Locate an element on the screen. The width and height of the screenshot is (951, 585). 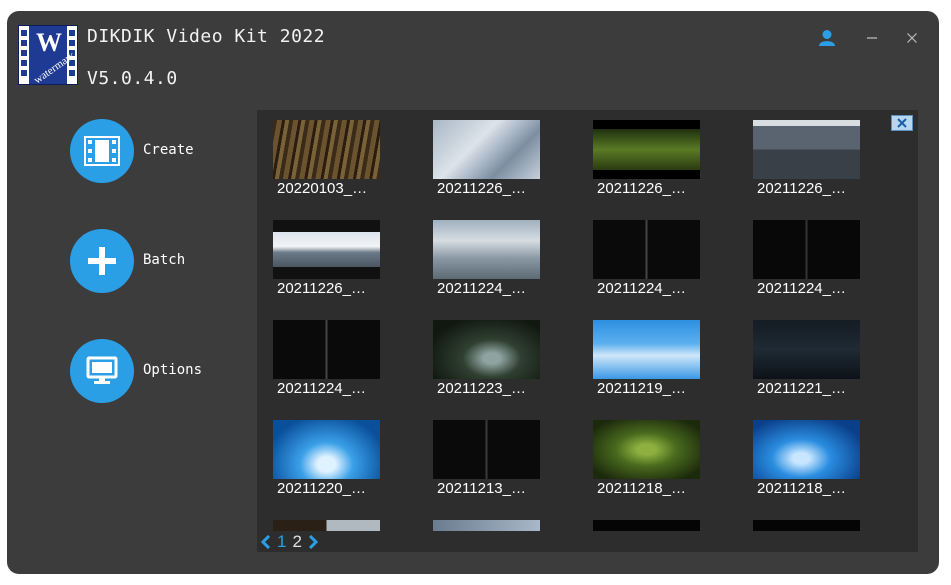
batch-label: Batch is located at coordinates (164, 260).